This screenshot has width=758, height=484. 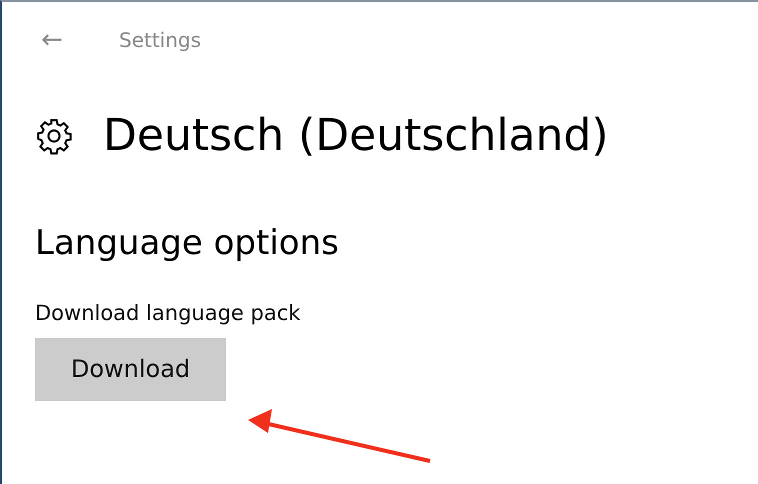 I want to click on page-title: Deutsch (Deutschland), so click(x=356, y=136).